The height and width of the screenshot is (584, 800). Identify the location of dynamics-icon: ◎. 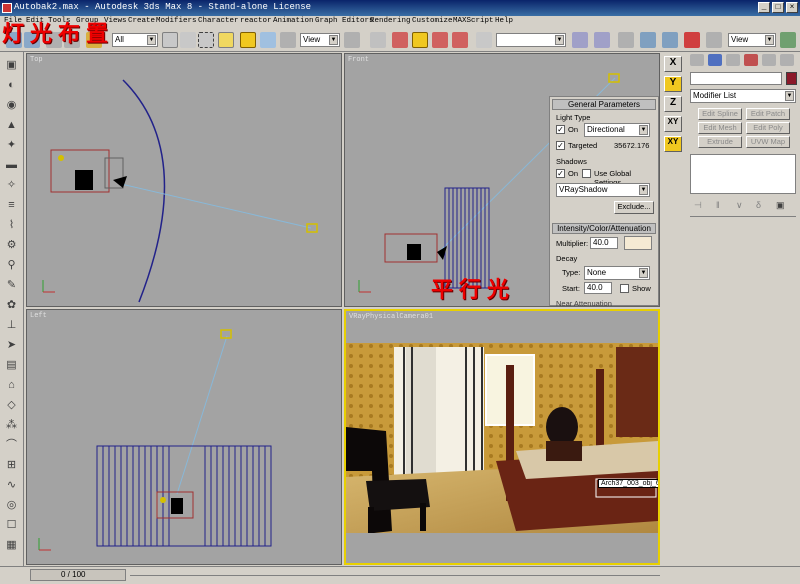
(11, 505).